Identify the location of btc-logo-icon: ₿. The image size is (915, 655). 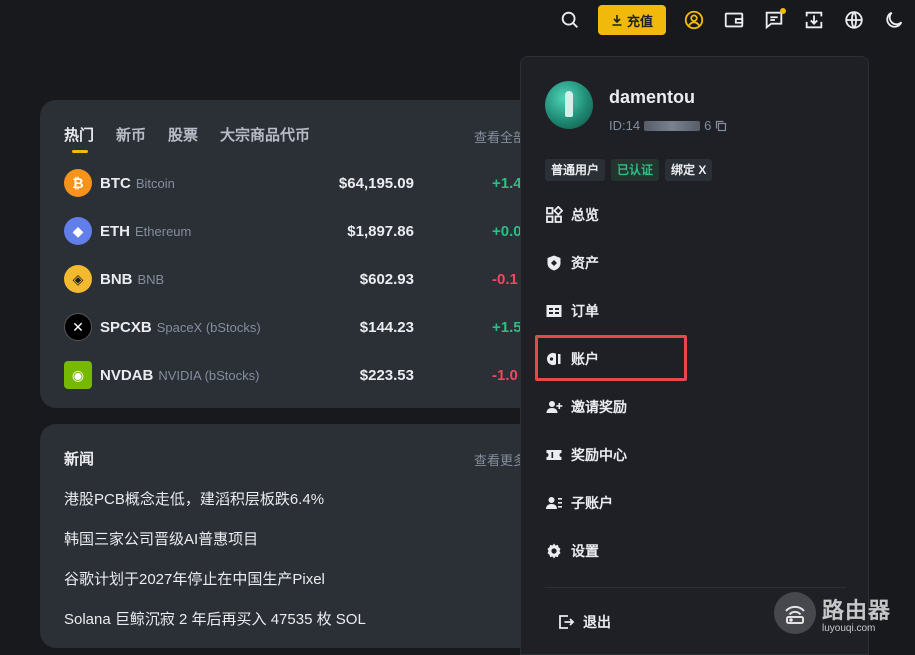
(78, 183).